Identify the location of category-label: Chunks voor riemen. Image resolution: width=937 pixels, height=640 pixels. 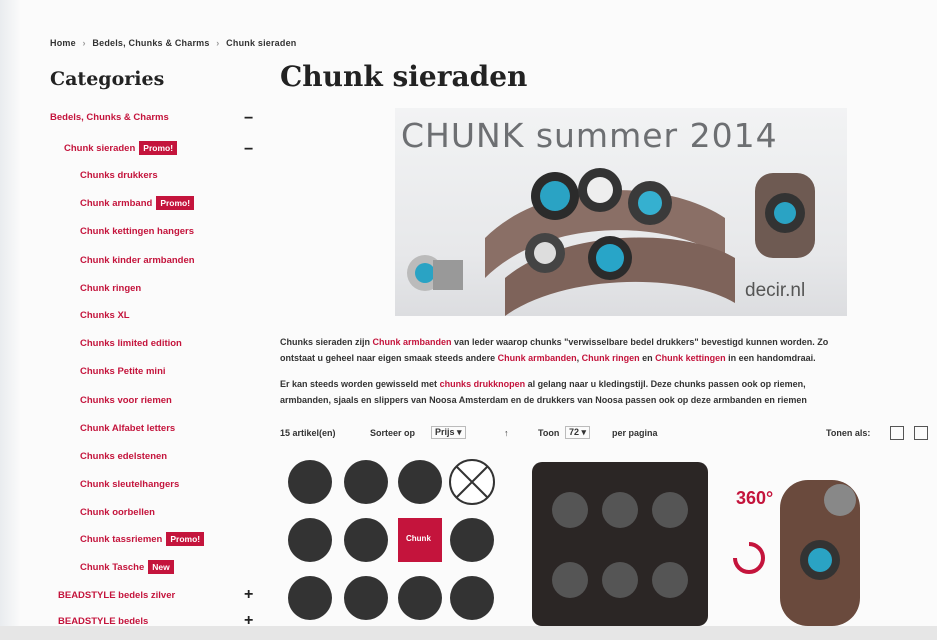
(126, 400).